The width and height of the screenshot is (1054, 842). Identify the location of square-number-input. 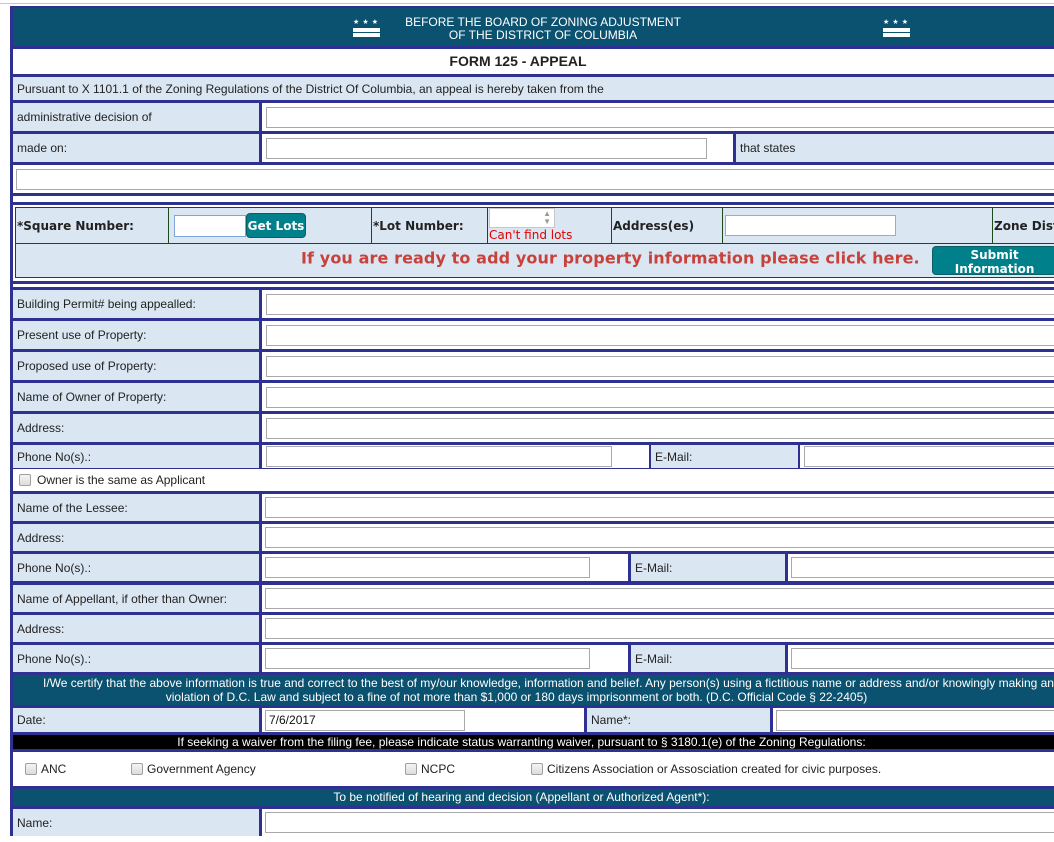
(210, 225).